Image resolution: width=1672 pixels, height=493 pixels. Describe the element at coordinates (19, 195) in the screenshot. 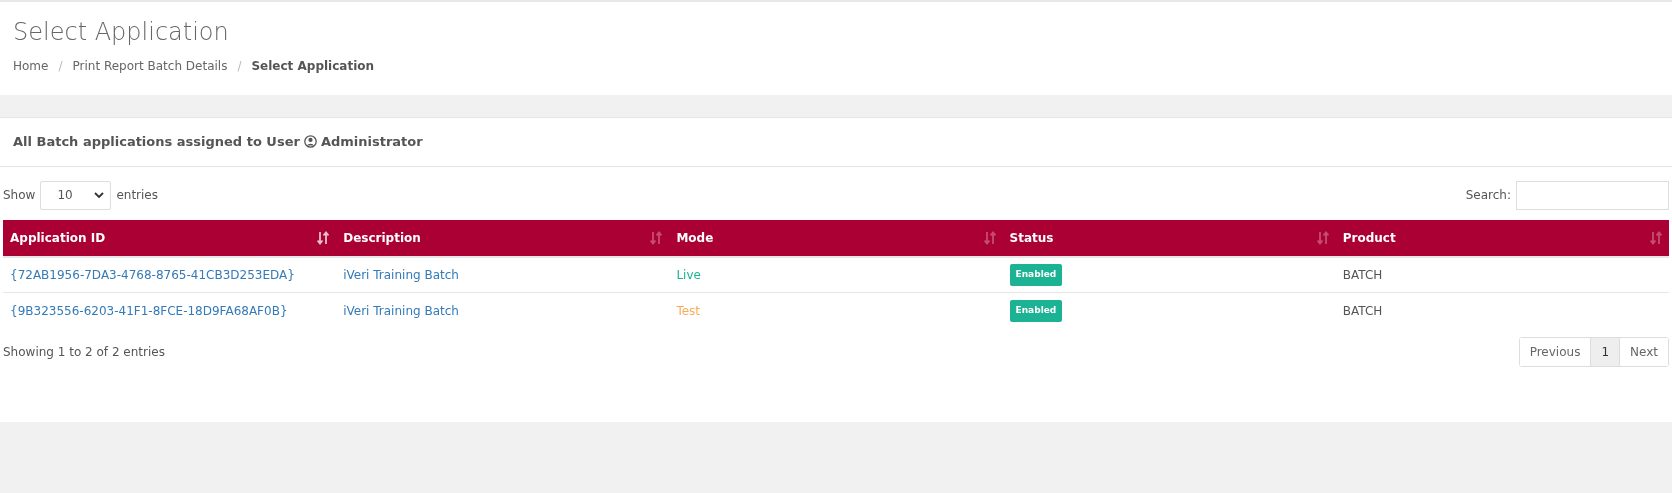

I see `show-label: Show` at that location.